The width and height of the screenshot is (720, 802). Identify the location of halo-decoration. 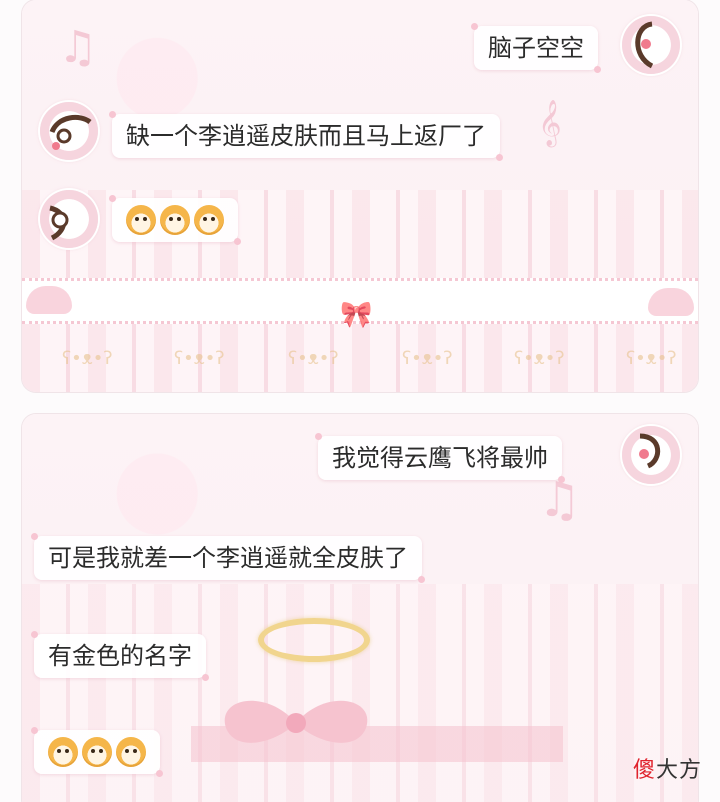
(314, 640).